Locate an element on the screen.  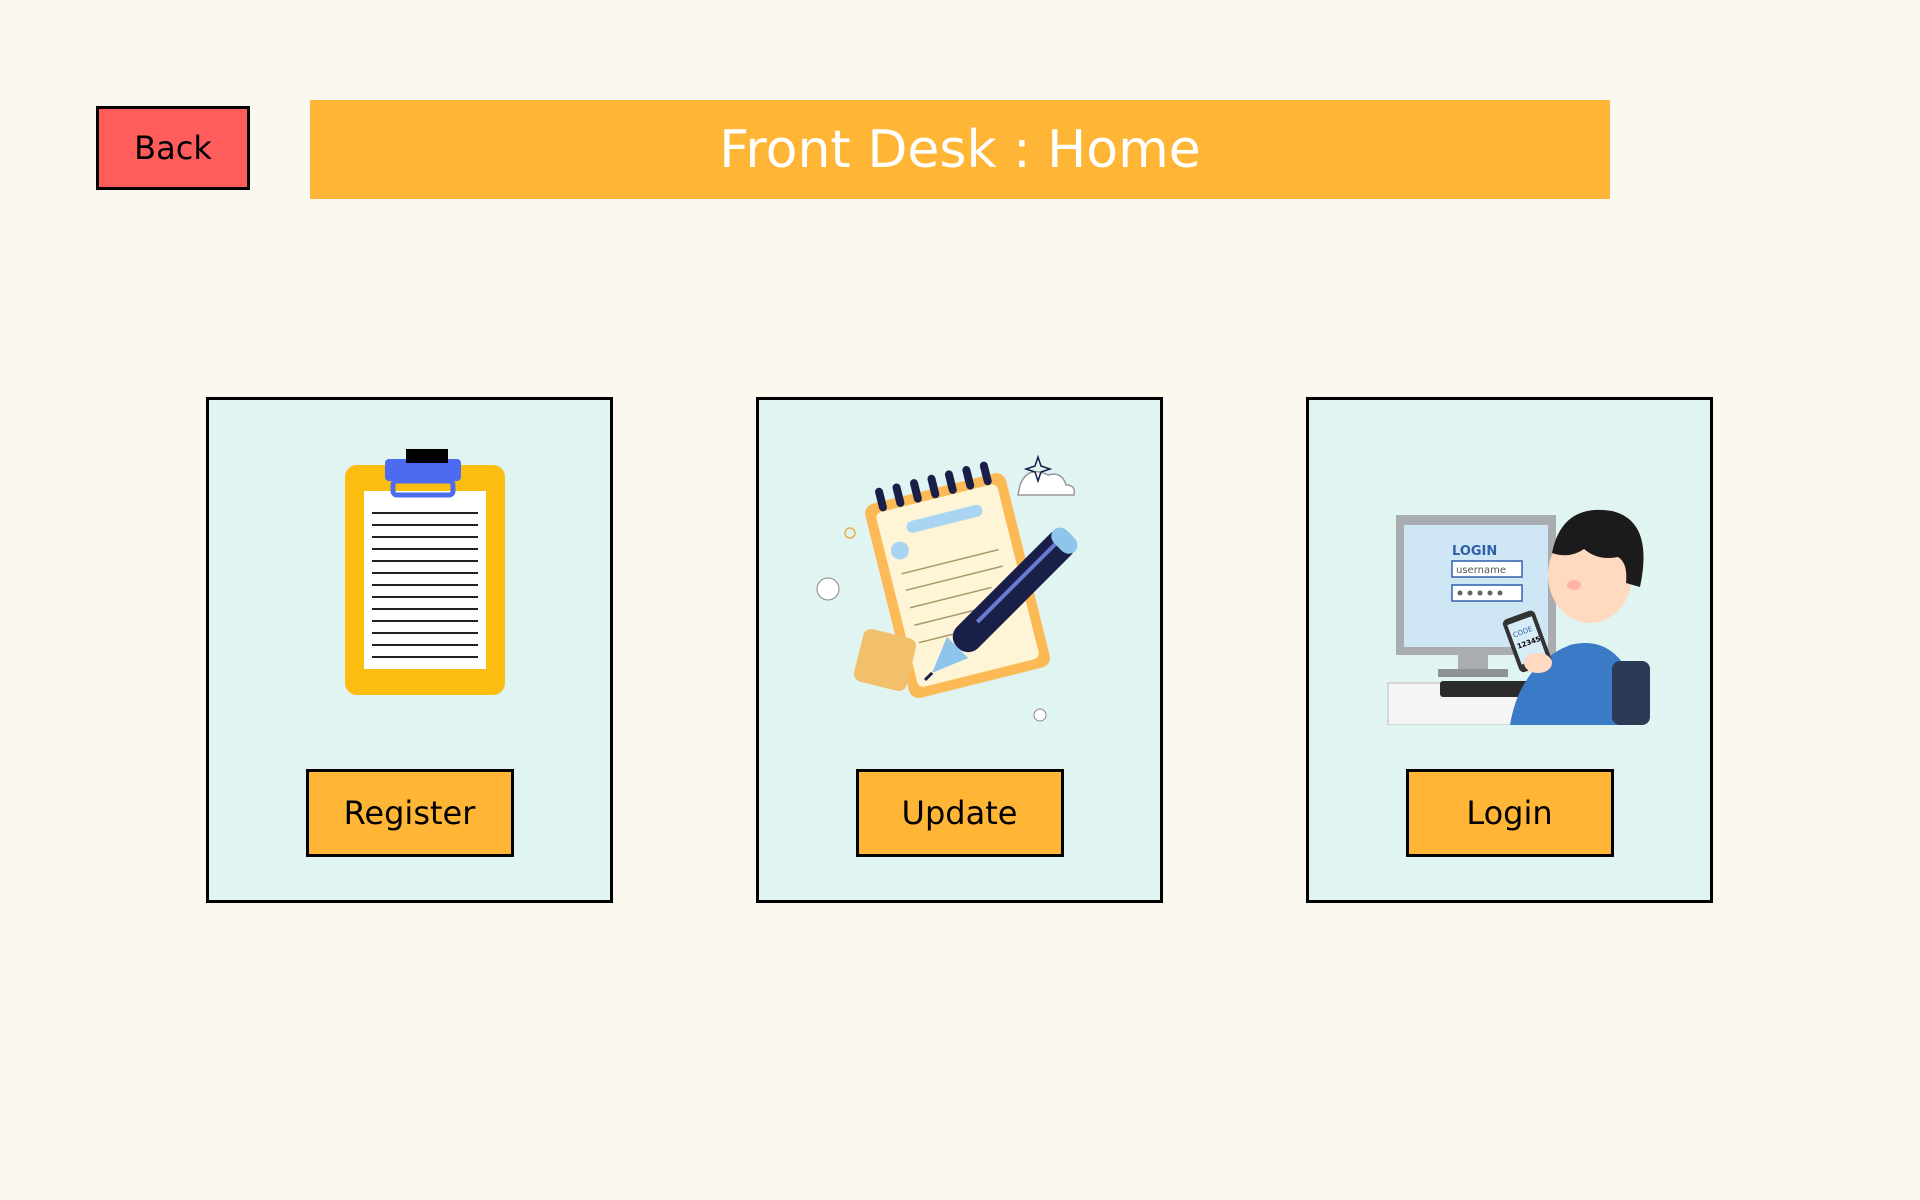
update-button: Update is located at coordinates (959, 813).